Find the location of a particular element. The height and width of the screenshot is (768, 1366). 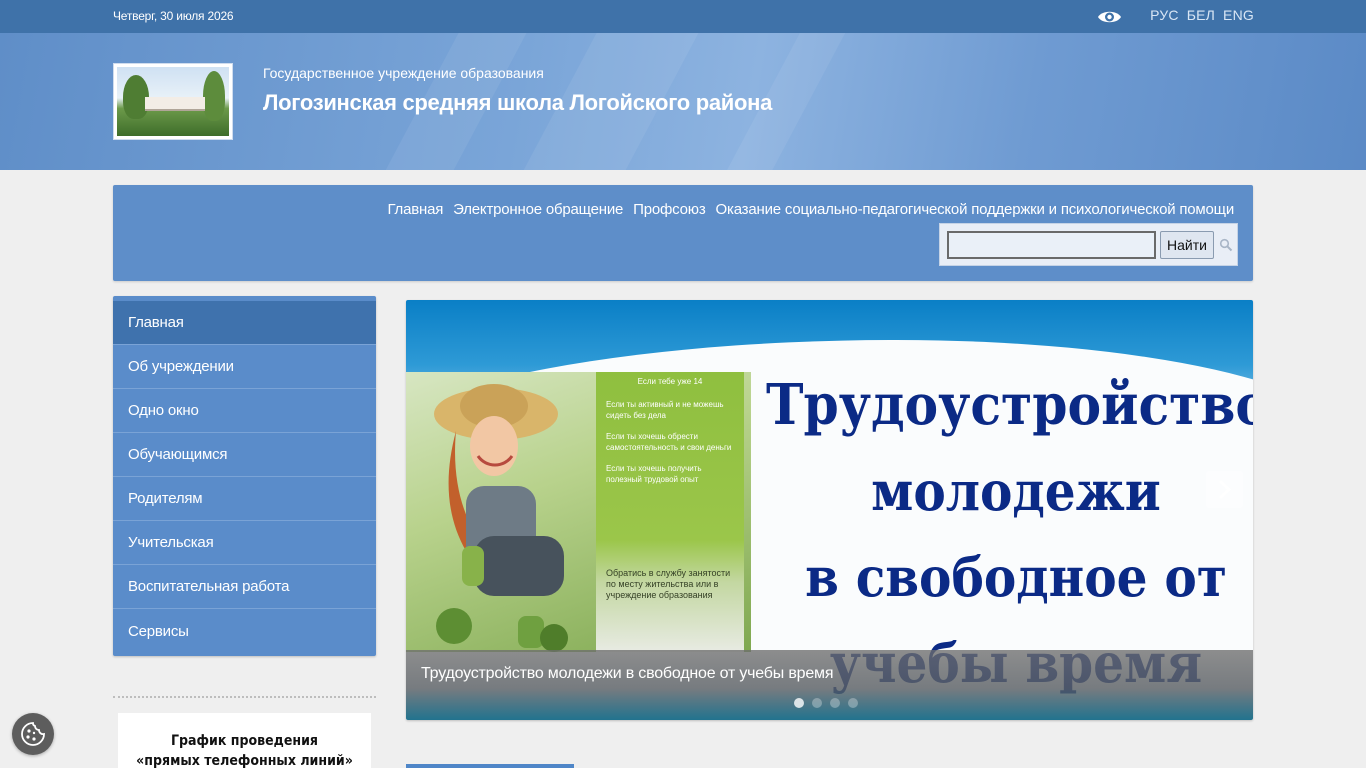

panel-heading: Если тебе уже 14 is located at coordinates (670, 381).